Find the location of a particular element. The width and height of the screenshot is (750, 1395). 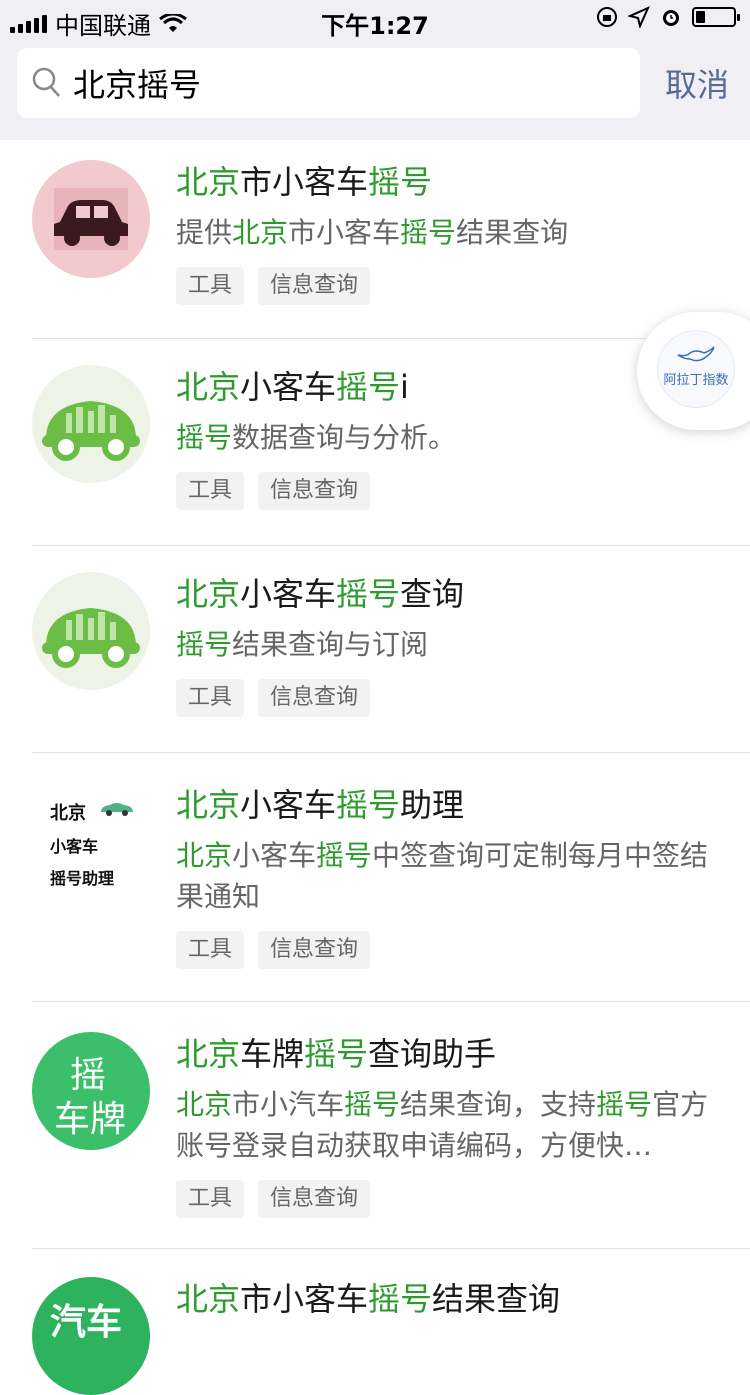

item-title: 北京市小客车摇号 is located at coordinates (304, 182).